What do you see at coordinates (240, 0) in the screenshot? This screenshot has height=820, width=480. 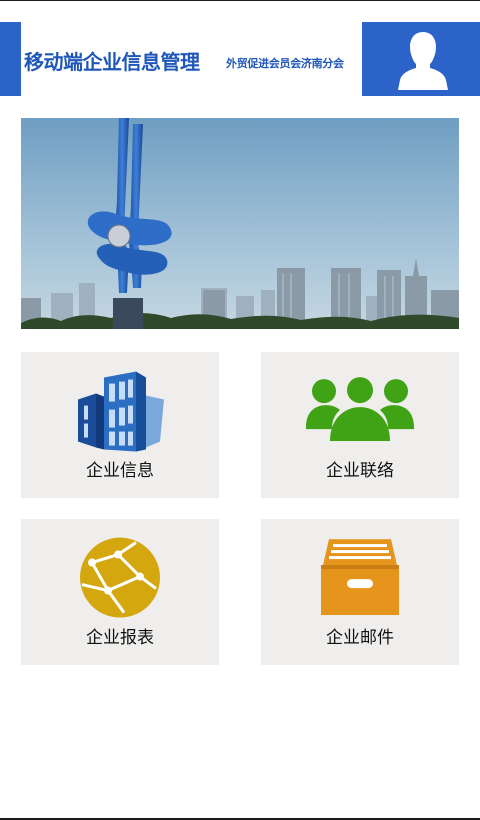 I see `top-border` at bounding box center [240, 0].